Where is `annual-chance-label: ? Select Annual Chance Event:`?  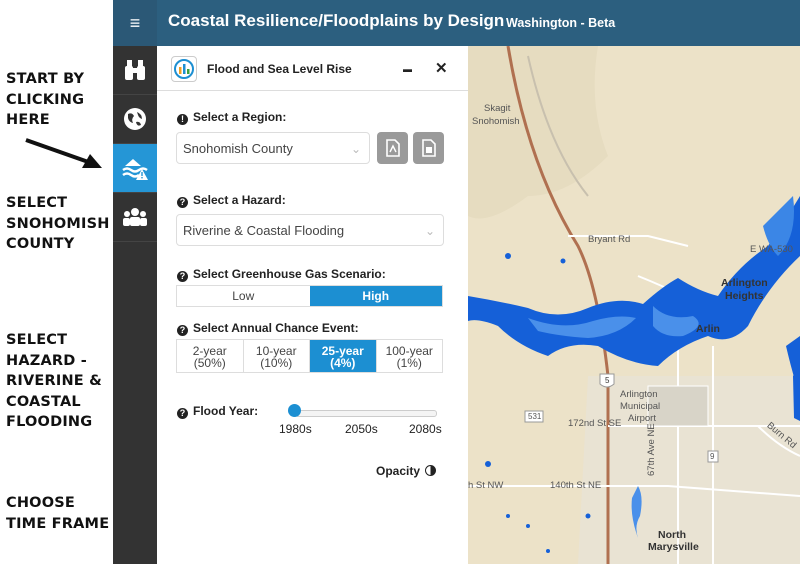
annual-chance-label: ? Select Annual Chance Event: is located at coordinates (268, 328).